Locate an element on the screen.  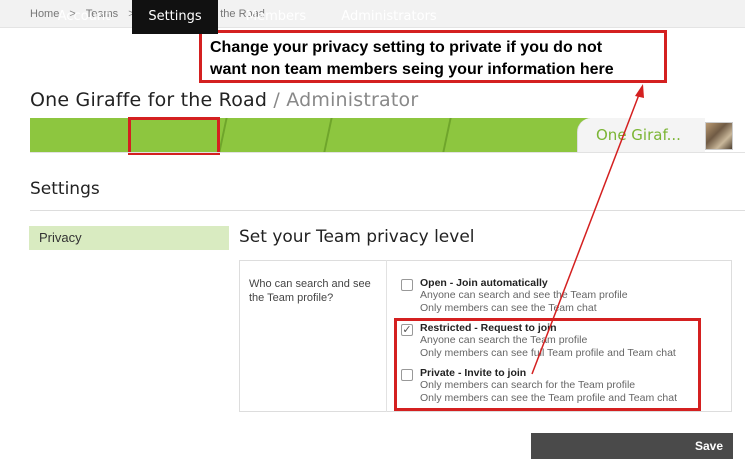
options-highlight is located at coordinates (547, 364).